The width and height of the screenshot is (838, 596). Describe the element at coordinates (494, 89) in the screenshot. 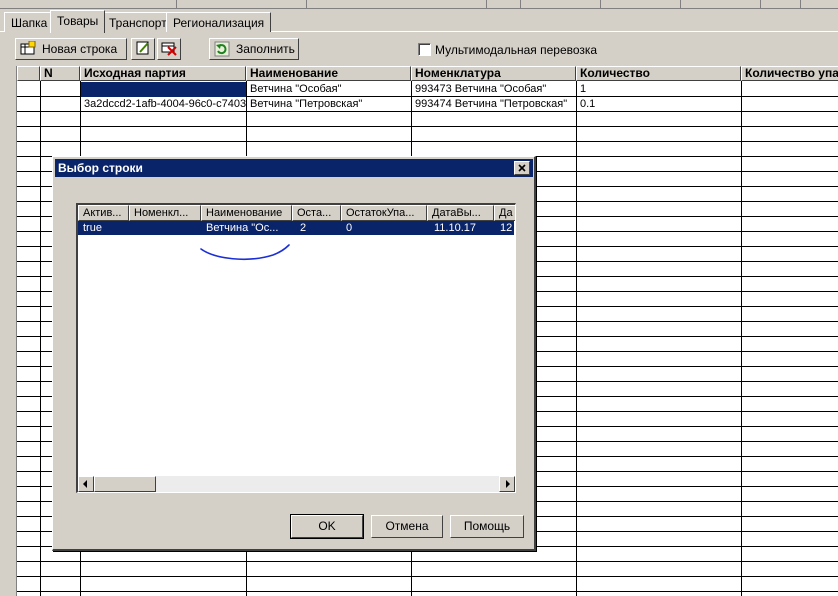

I see `table-cell-nomenclature: 993473 Ветчина "Особая"` at that location.